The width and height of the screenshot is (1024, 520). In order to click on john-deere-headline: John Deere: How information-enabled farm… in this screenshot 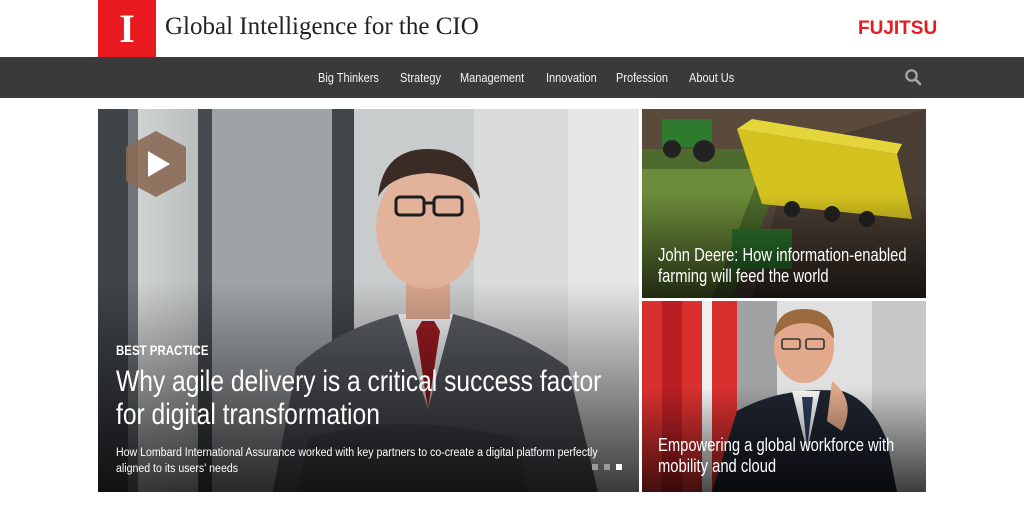, I will do `click(789, 266)`.